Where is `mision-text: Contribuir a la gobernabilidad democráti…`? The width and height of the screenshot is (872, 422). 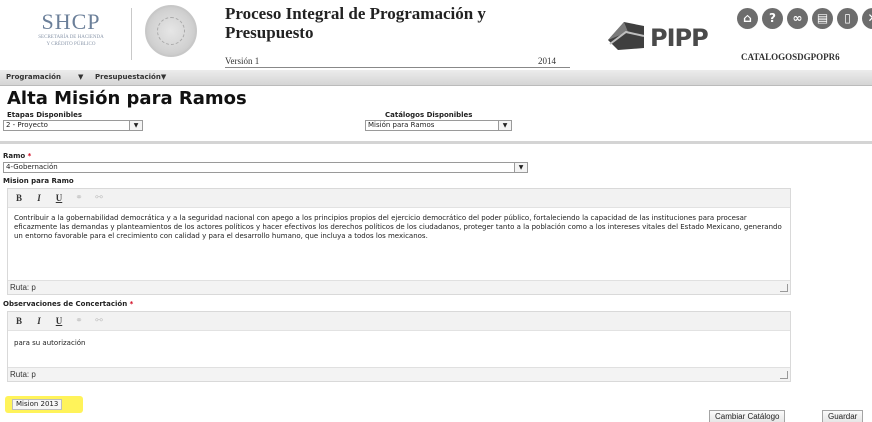
mision-text: Contribuir a la gobernabilidad democráti… is located at coordinates (399, 227).